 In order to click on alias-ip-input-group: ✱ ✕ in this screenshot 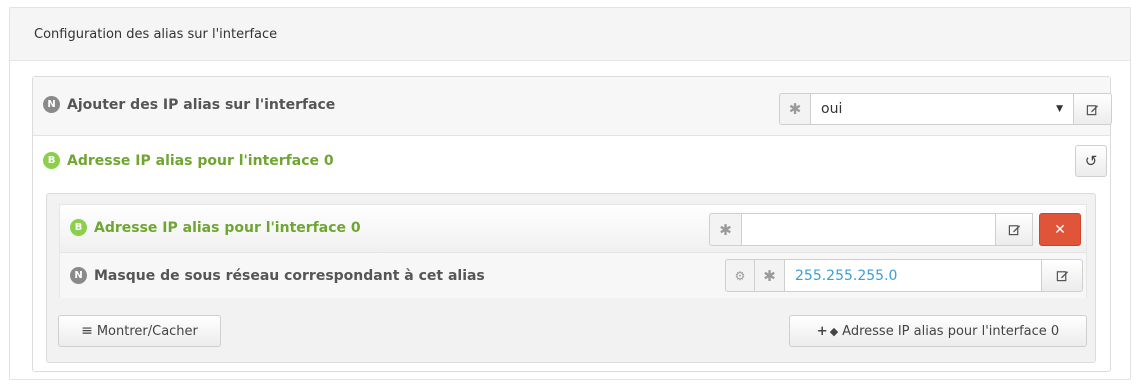, I will do `click(895, 229)`.